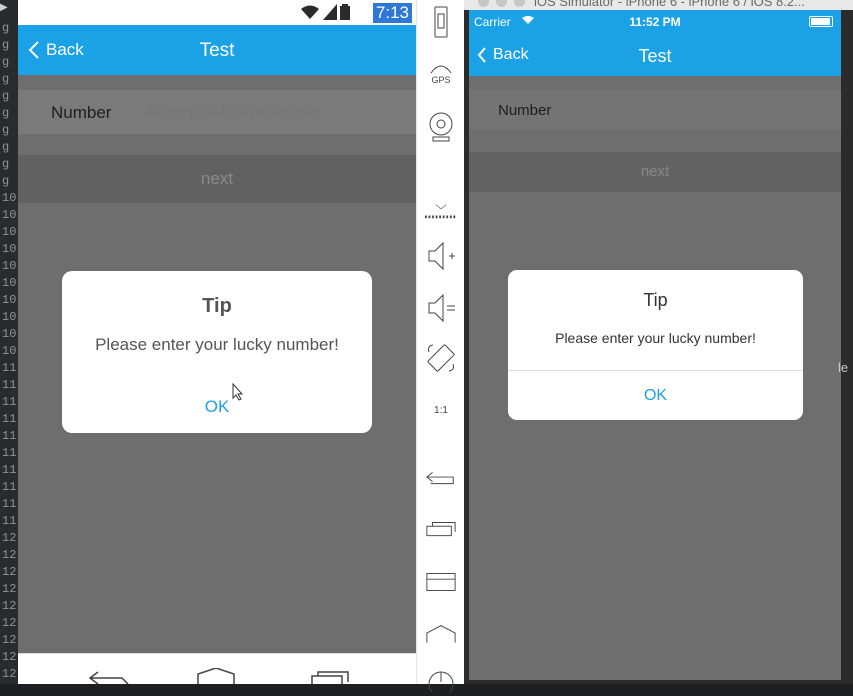  I want to click on play-arrow-icon: ▶, so click(4, 8).